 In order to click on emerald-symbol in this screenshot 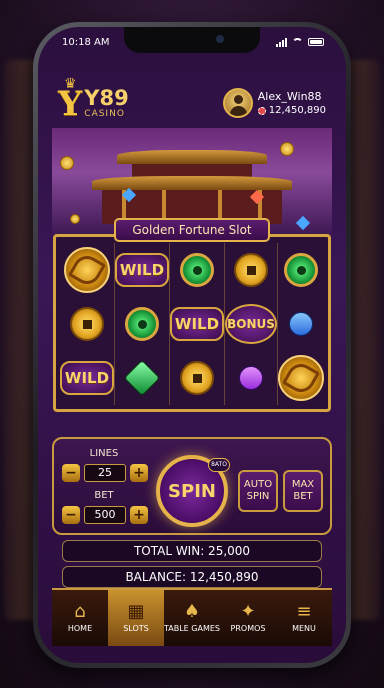, I will do `click(142, 378)`.